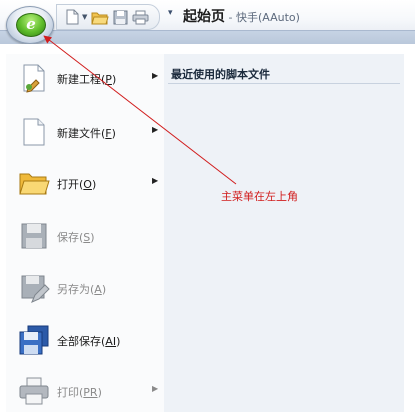 The image size is (415, 413). I want to click on app-name: 快手(AAuto), so click(267, 17).